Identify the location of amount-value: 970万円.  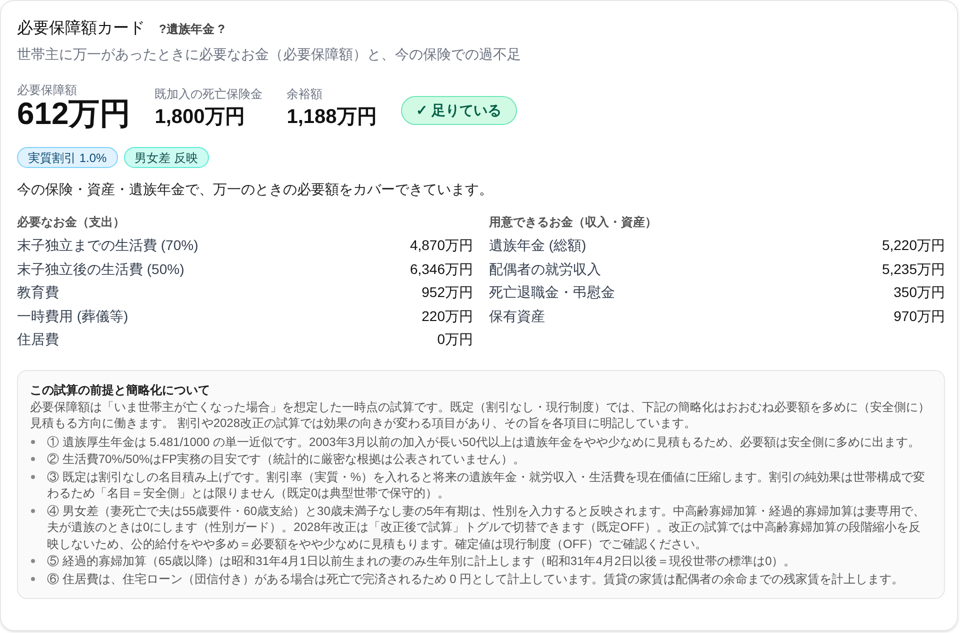
(919, 316).